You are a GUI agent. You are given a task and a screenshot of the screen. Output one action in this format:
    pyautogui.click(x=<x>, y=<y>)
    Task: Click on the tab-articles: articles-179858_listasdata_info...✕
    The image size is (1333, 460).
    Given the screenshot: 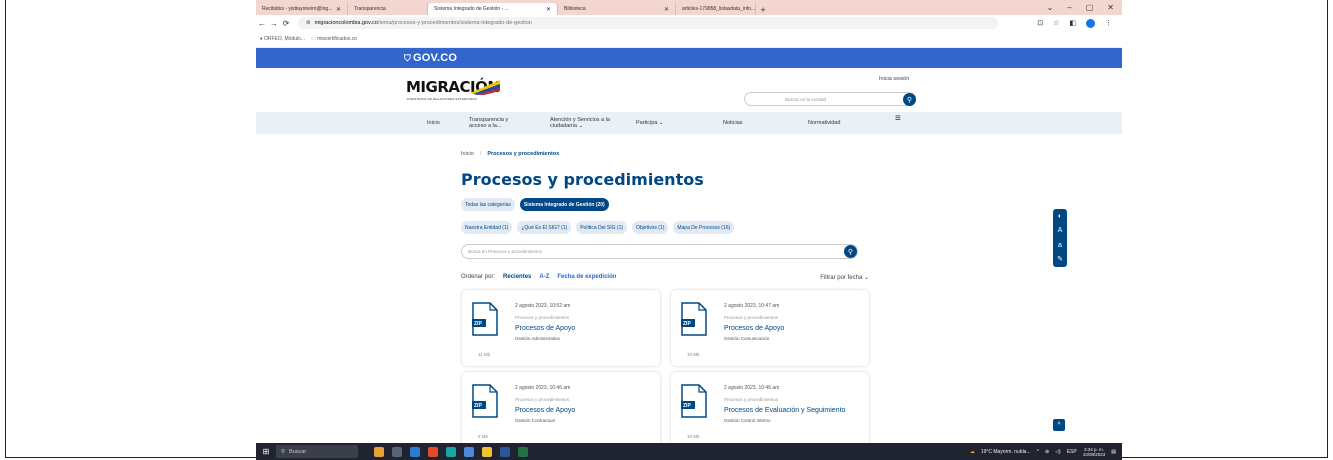 What is the action you would take?
    pyautogui.click(x=716, y=9)
    